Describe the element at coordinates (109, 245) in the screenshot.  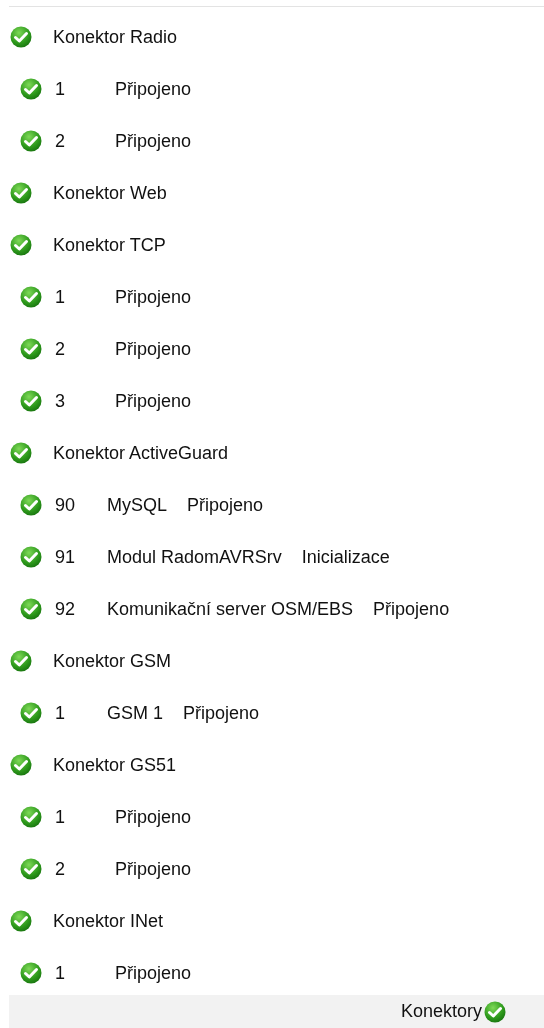
I see `connector-name: Konektor TCP` at that location.